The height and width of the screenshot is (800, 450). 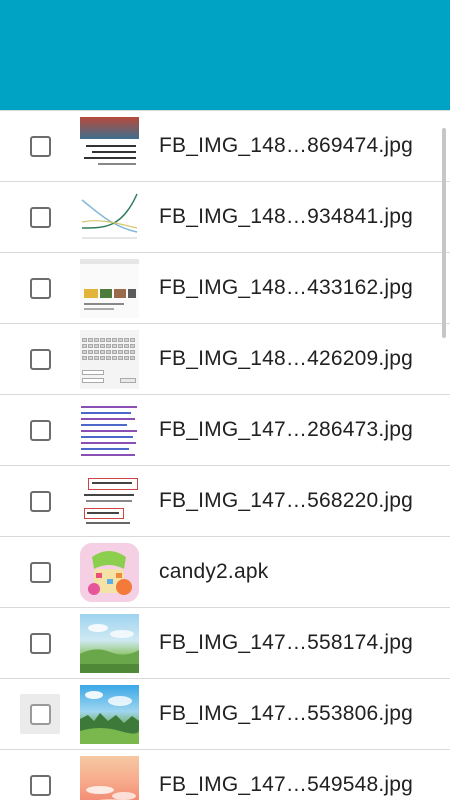 What do you see at coordinates (109, 288) in the screenshot?
I see `thumb-webpage-icon` at bounding box center [109, 288].